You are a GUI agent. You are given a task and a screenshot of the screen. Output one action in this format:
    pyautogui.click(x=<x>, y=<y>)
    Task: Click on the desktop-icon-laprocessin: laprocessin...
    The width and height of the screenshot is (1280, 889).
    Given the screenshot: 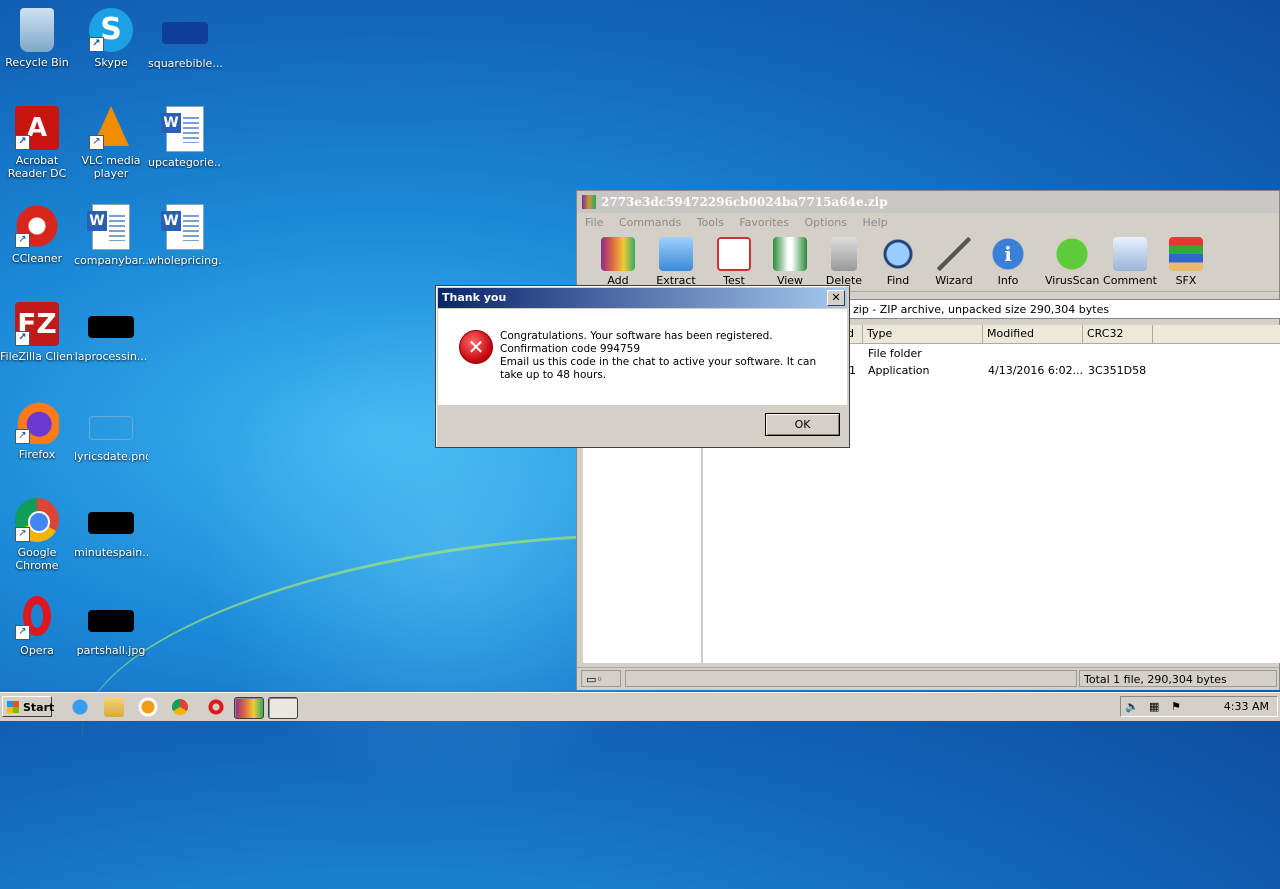 What is the action you would take?
    pyautogui.click(x=111, y=332)
    